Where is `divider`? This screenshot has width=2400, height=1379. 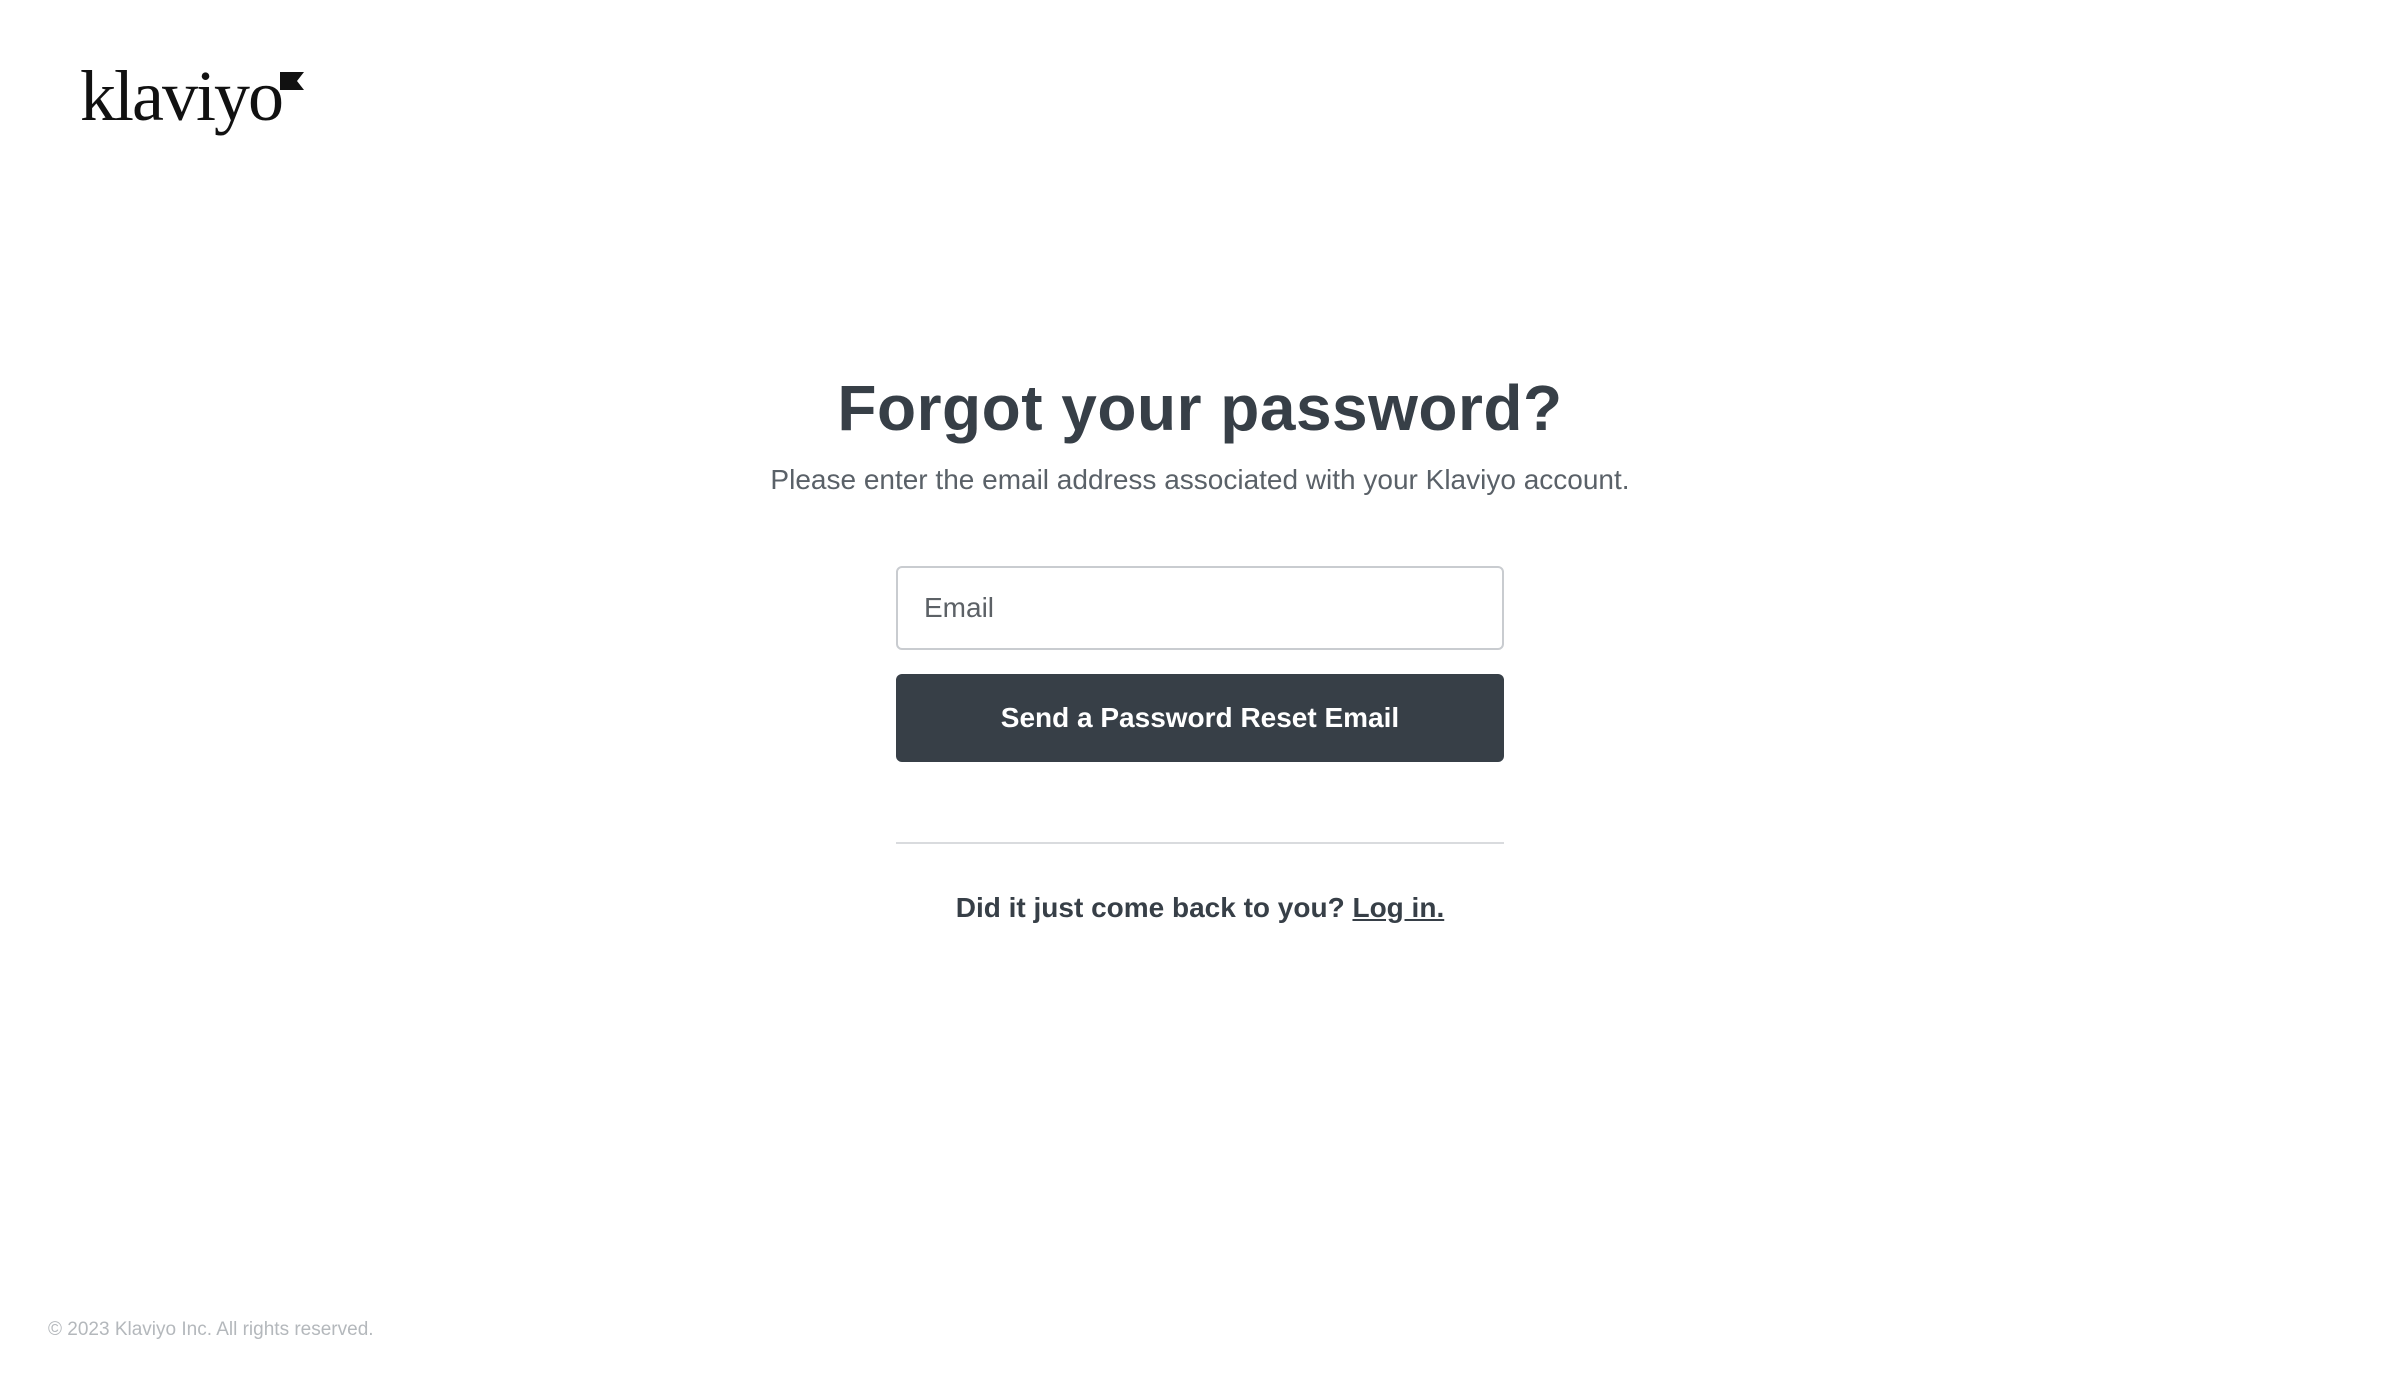 divider is located at coordinates (1200, 843).